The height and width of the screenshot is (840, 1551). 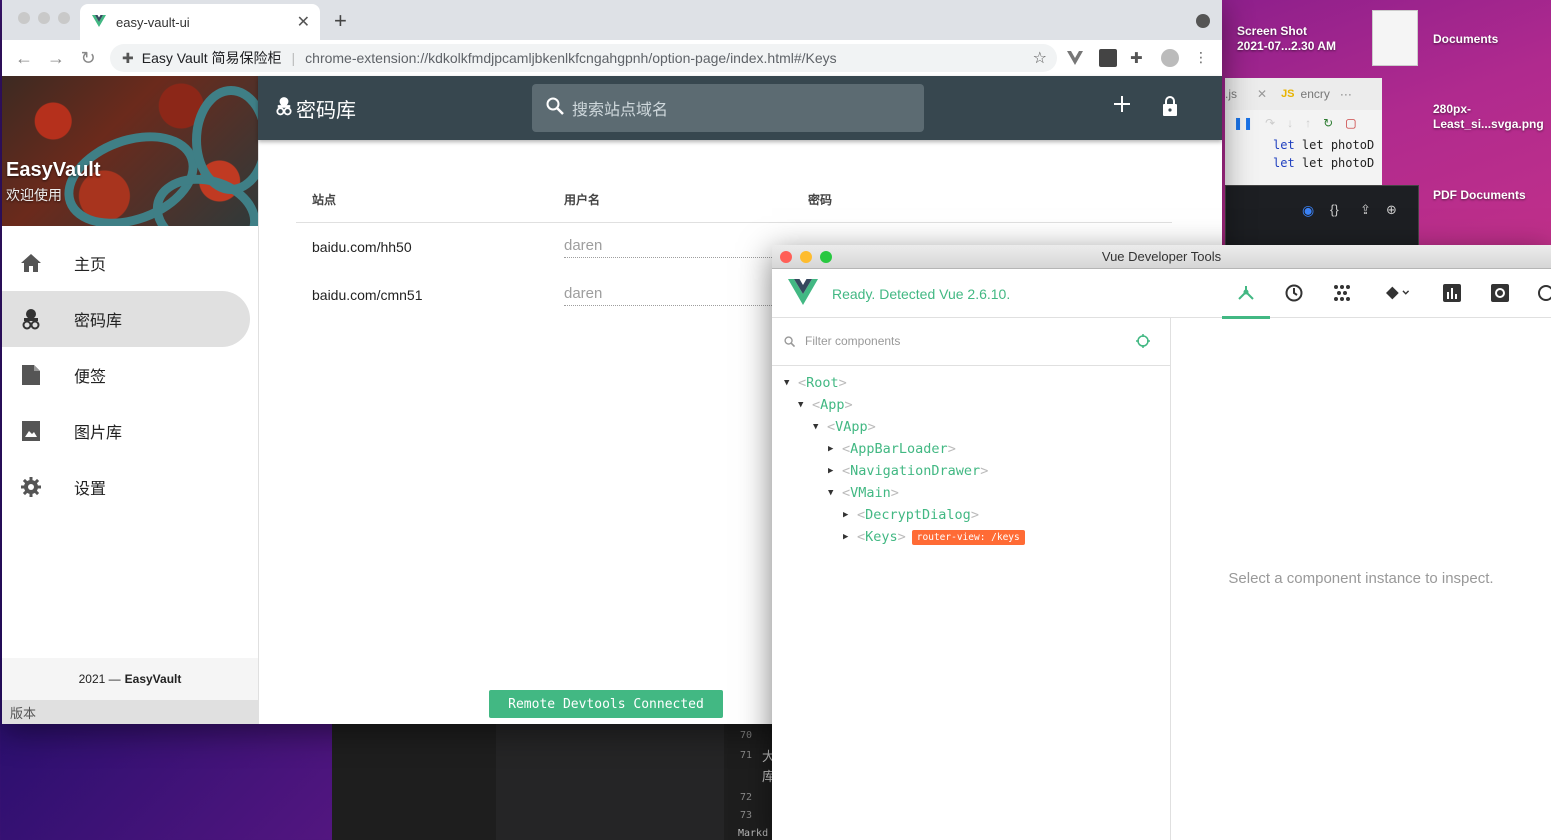 What do you see at coordinates (1395, 38) in the screenshot?
I see `desktop-file-icon` at bounding box center [1395, 38].